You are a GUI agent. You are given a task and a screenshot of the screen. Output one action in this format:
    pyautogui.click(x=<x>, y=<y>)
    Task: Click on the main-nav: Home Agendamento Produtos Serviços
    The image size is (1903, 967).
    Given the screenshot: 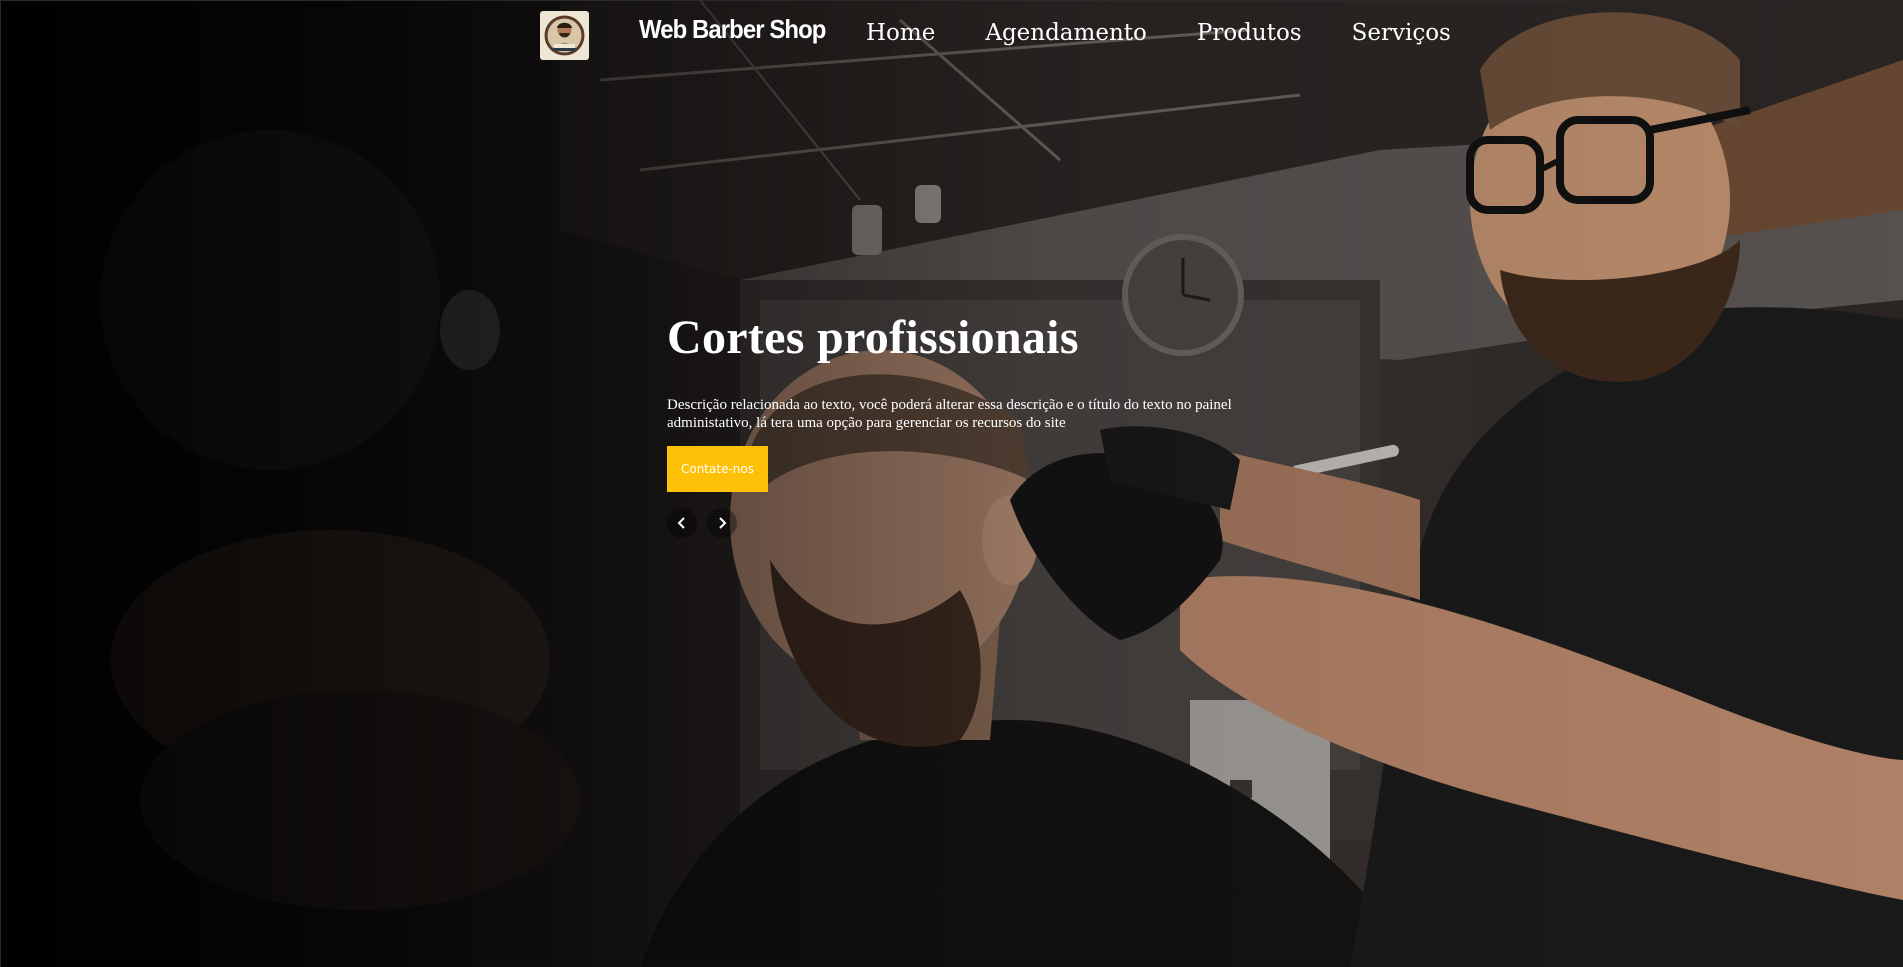 What is the action you would take?
    pyautogui.click(x=1158, y=33)
    